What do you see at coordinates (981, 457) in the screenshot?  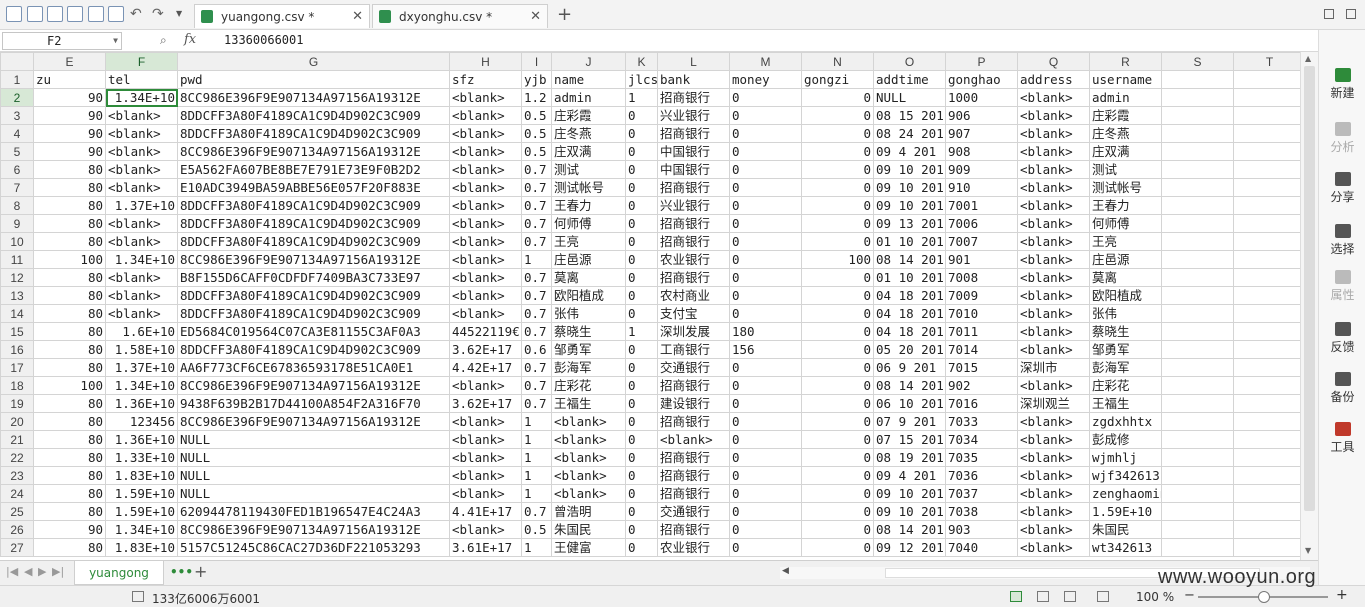 I see `table-cell: 7035` at bounding box center [981, 457].